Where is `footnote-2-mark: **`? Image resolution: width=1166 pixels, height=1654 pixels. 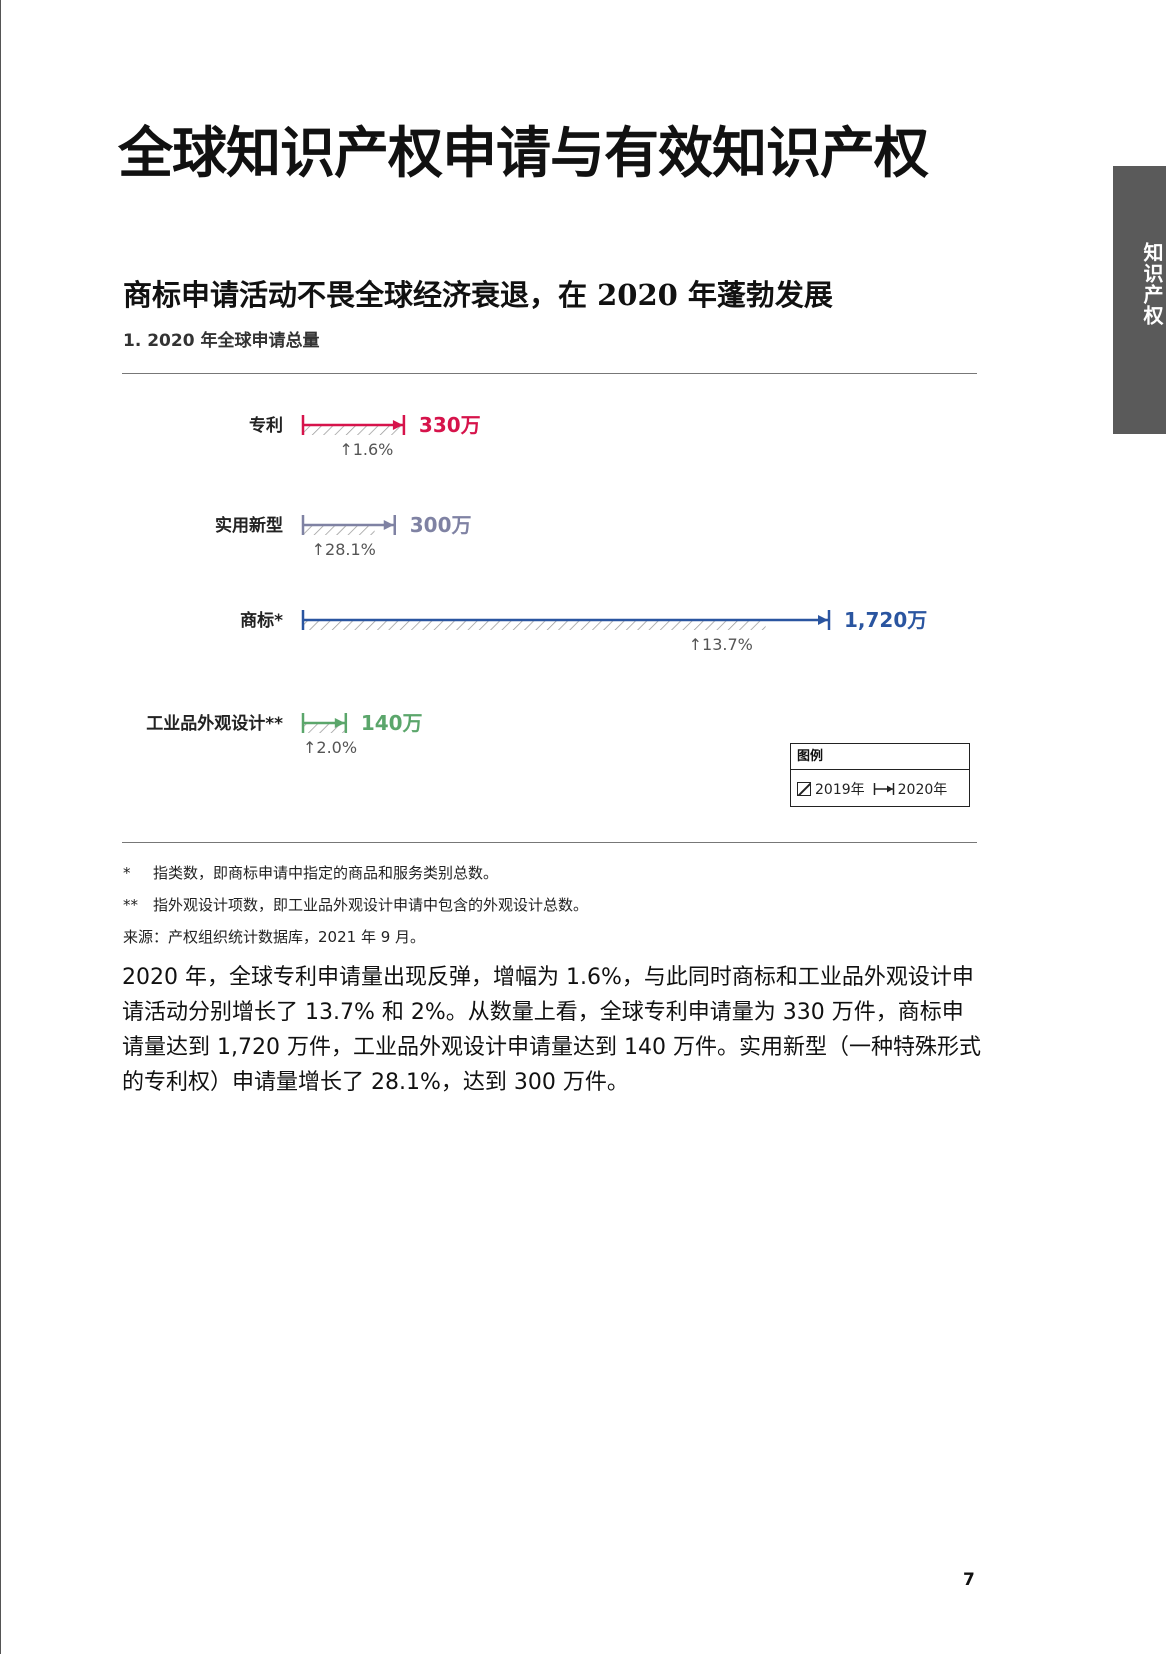
footnote-2-mark: ** is located at coordinates (130, 905).